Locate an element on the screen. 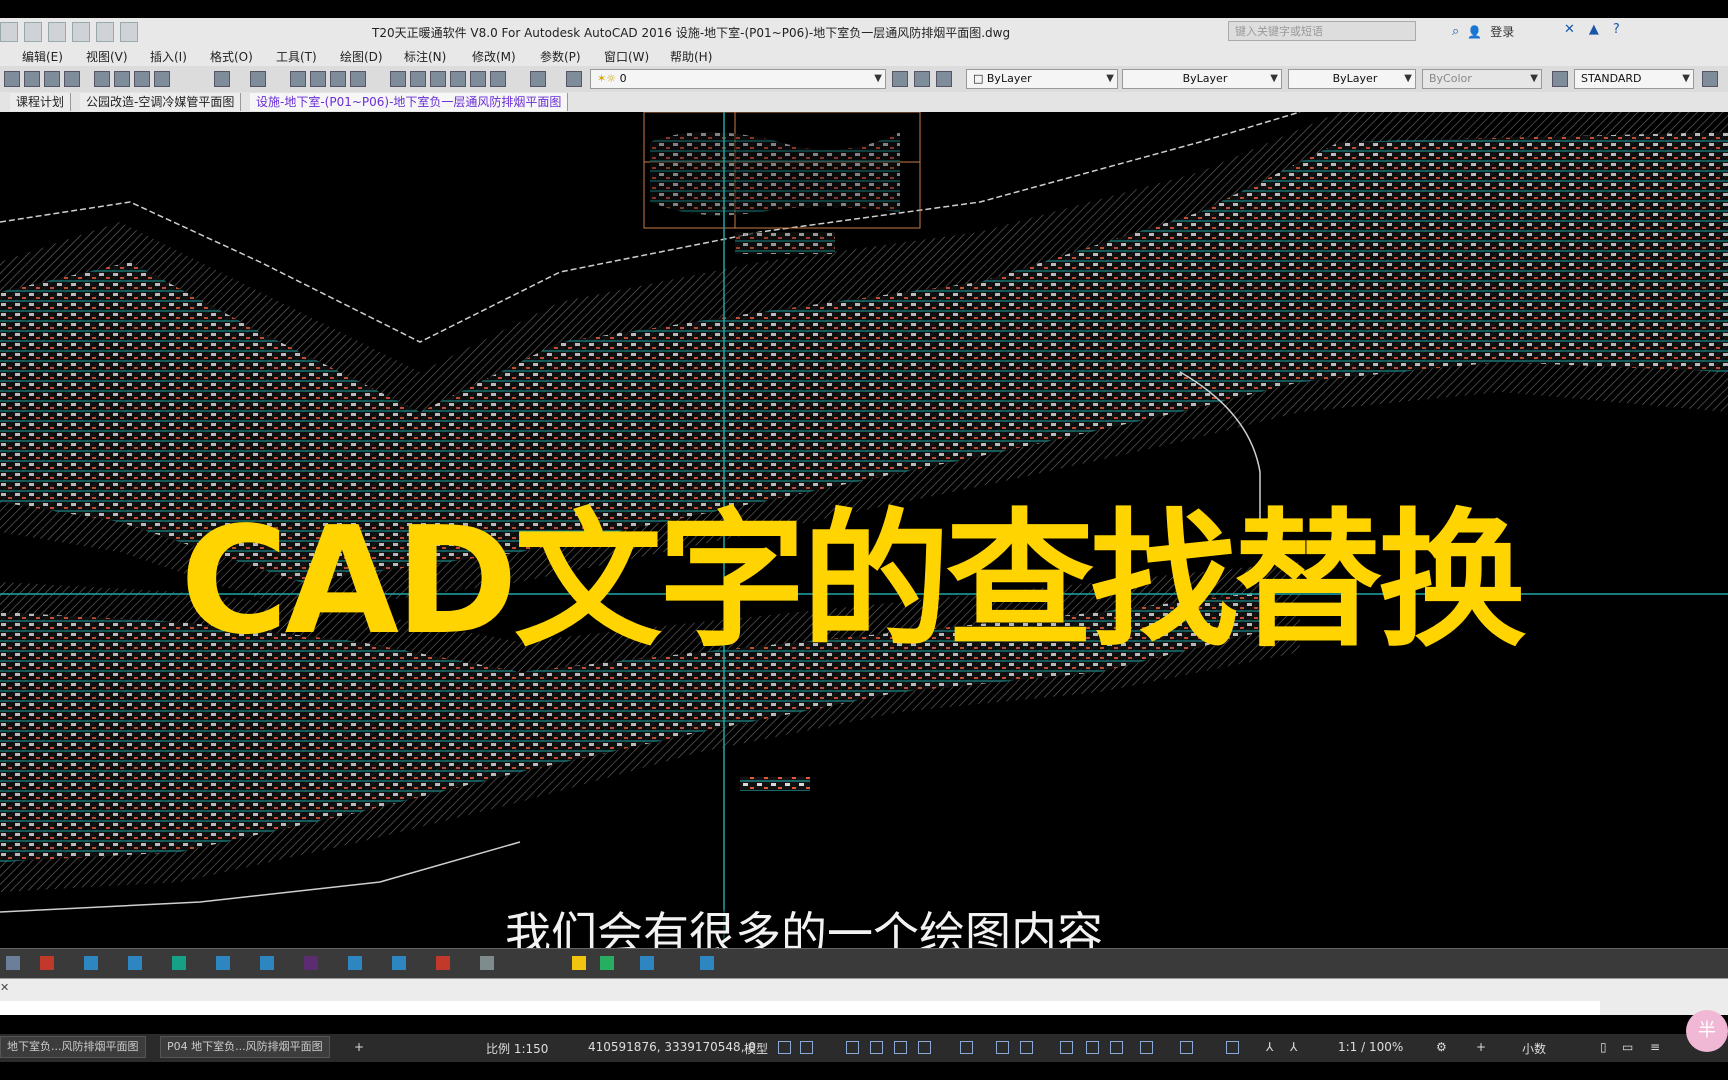 Image resolution: width=1728 pixels, height=1080 pixels. menu-help: 帮助(H) is located at coordinates (691, 56).